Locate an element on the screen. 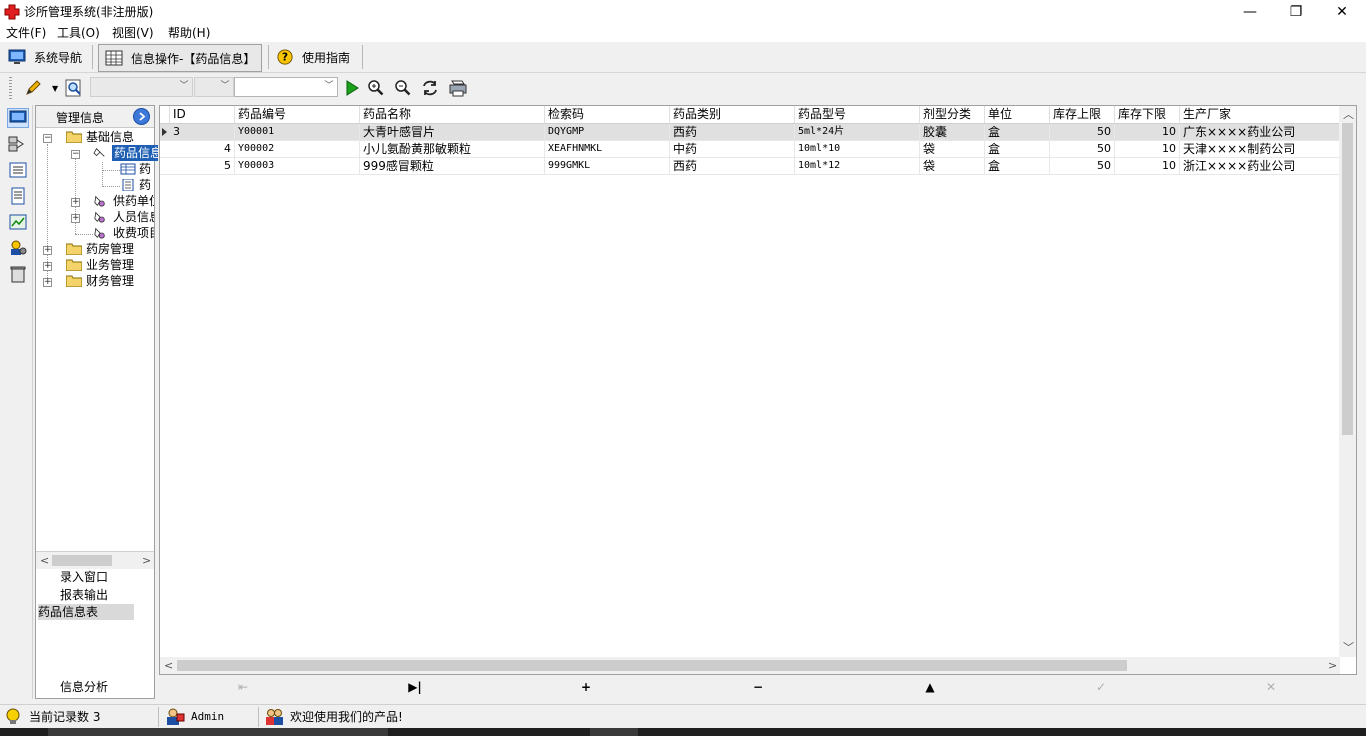  column-header-stock-max: 库存上限 is located at coordinates (1082, 114).